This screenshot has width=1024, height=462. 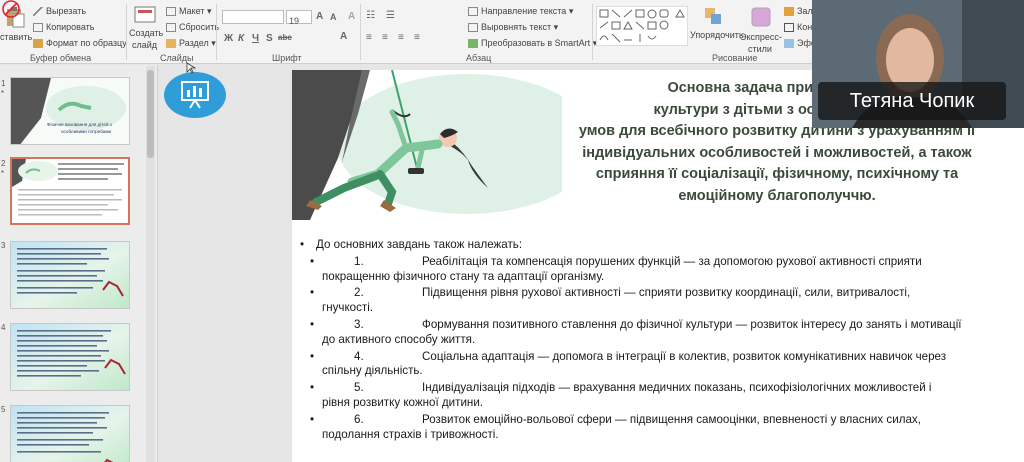 I want to click on align-text-icon, so click(x=473, y=28).